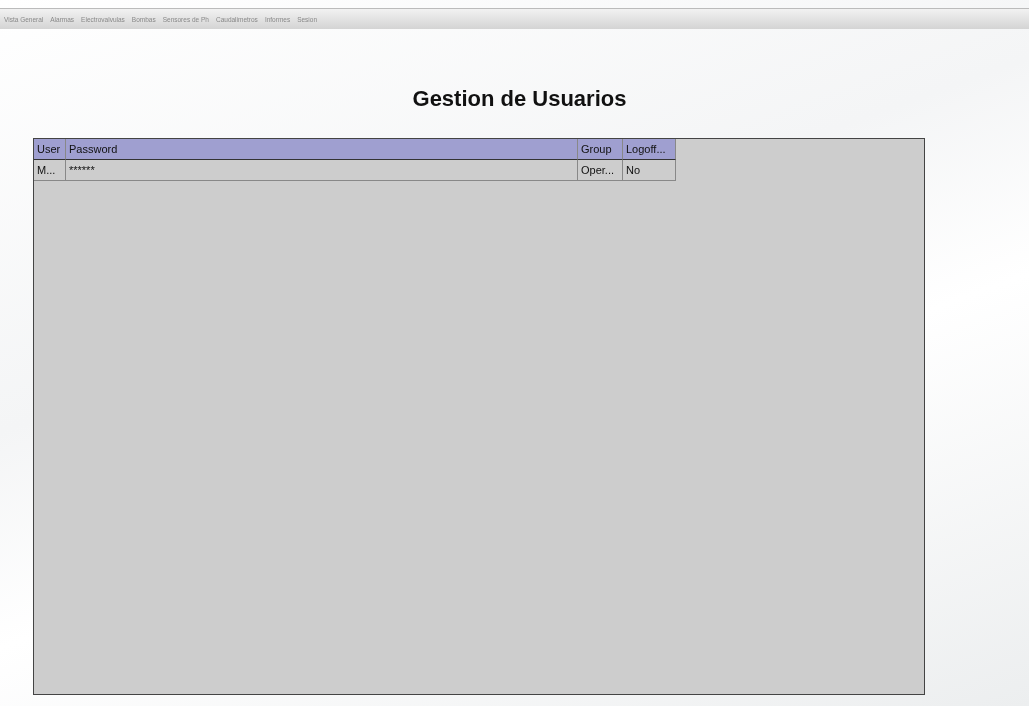 The image size is (1029, 706). I want to click on table-cell: No, so click(649, 170).